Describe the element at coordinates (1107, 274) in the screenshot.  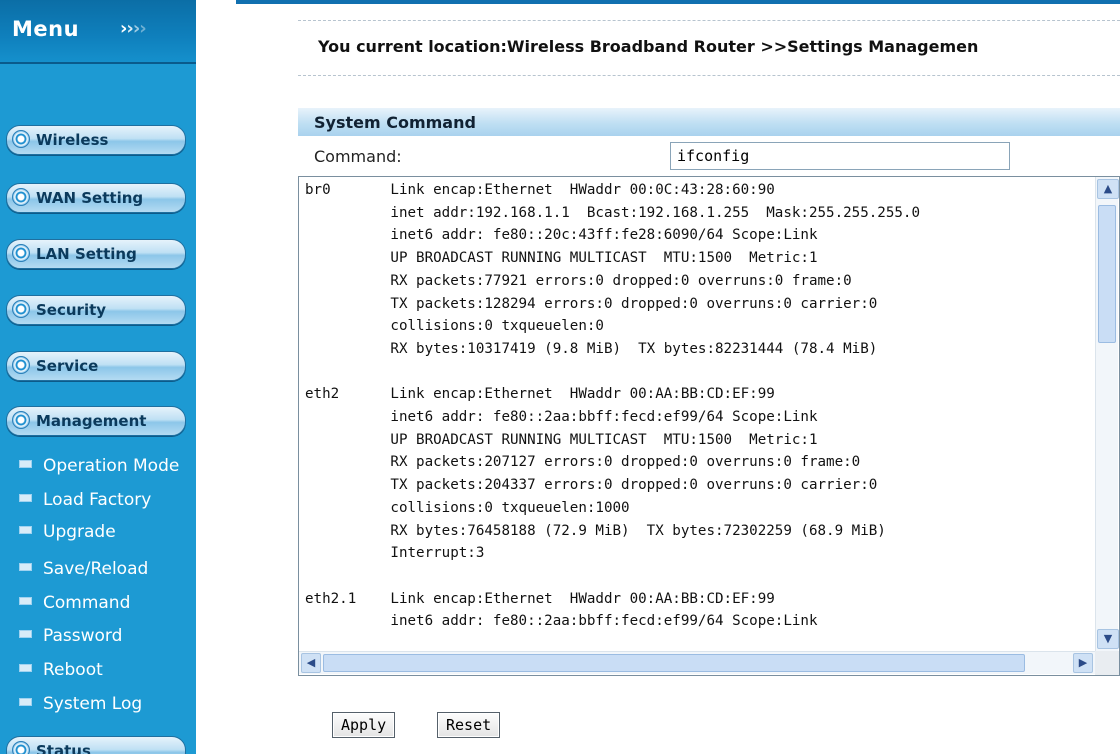
I see `vertical-scroll-thumb` at that location.